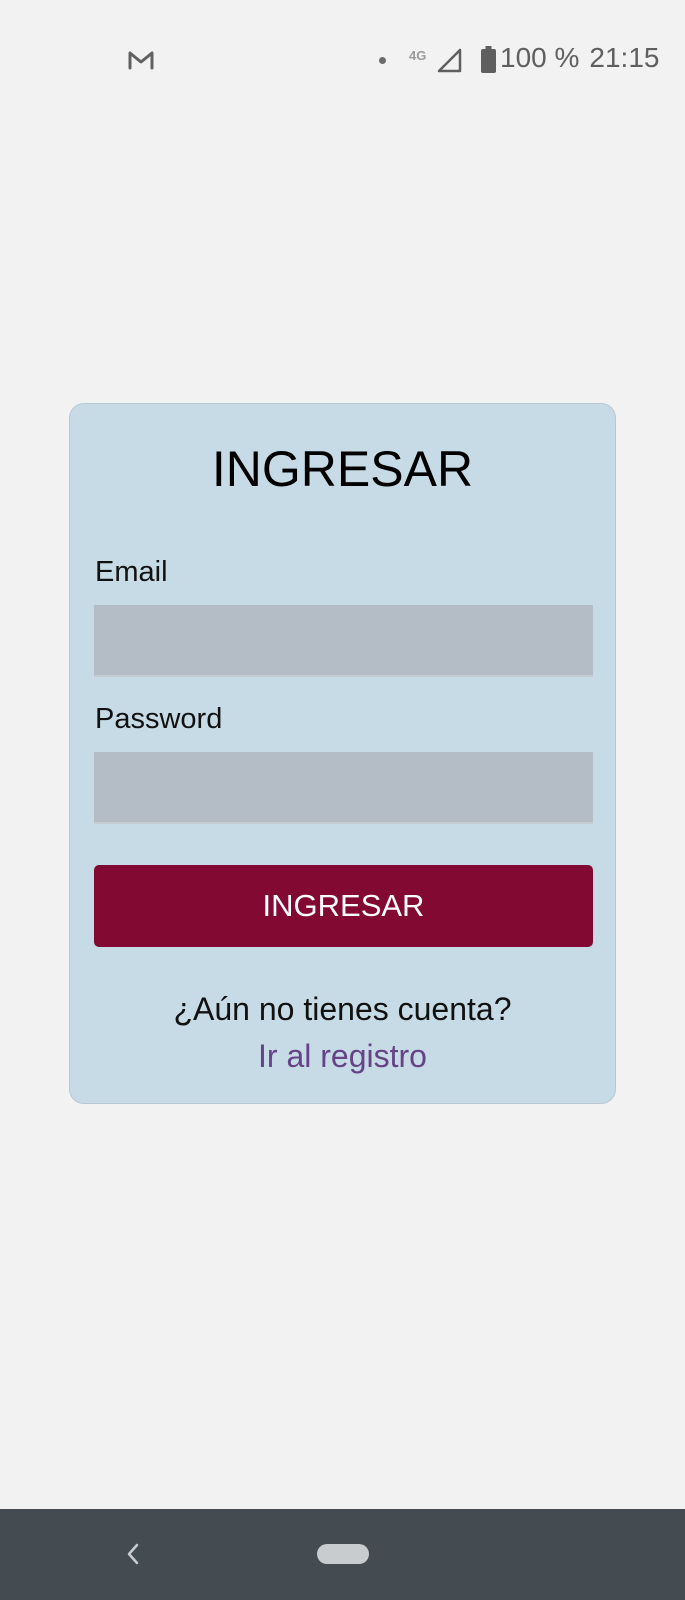 The width and height of the screenshot is (685, 1600). I want to click on system-nav-bar, so click(342, 1554).